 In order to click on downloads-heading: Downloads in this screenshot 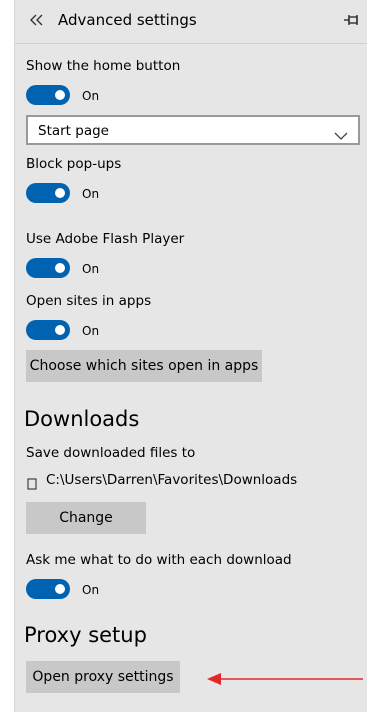, I will do `click(82, 419)`.